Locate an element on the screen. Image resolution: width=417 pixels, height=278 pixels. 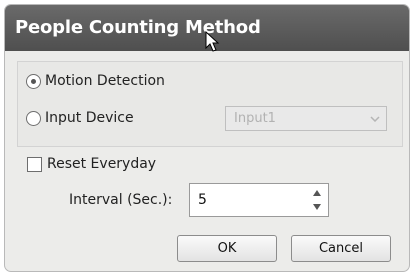
checkbox-label: Reset Everyday is located at coordinates (102, 164).